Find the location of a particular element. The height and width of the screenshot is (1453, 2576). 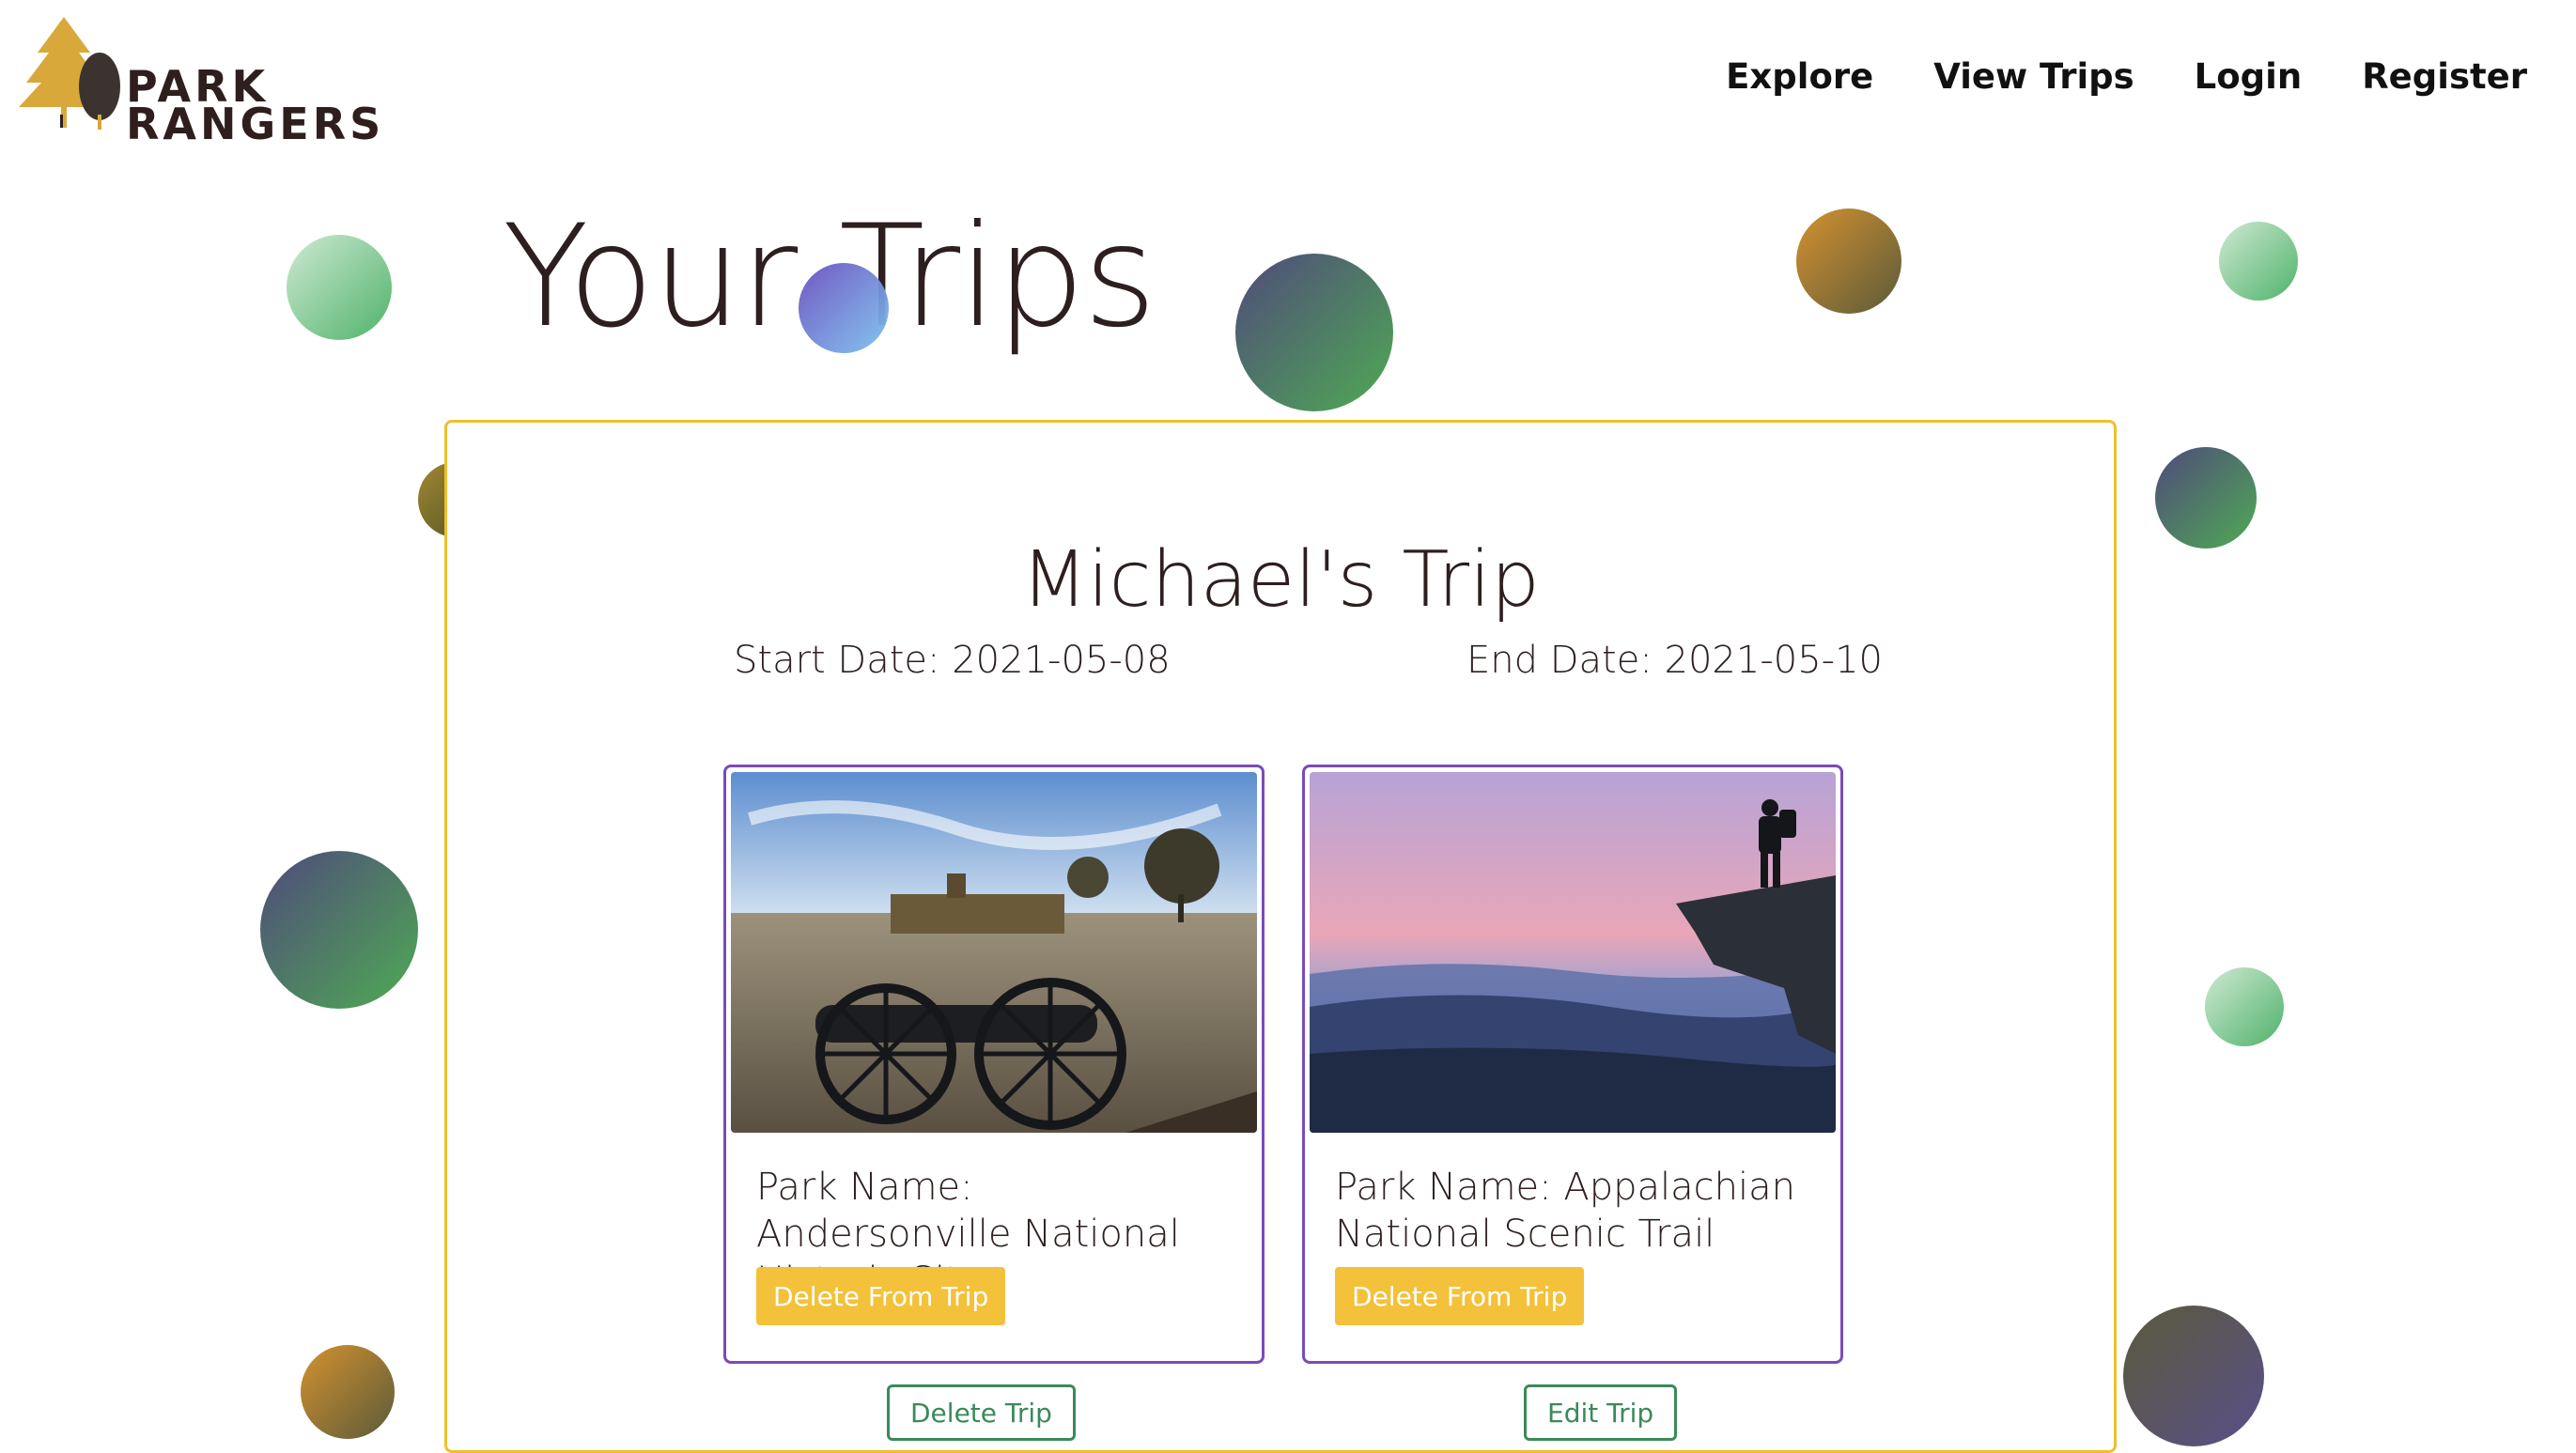

brand-wordmark: PARK RANGERS is located at coordinates (256, 107).